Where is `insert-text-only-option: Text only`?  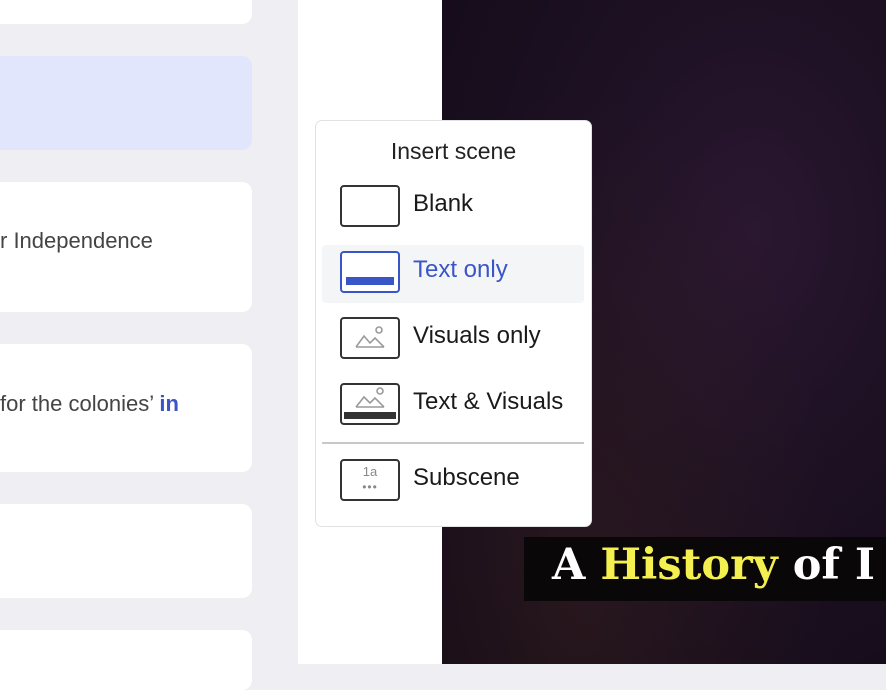 insert-text-only-option: Text only is located at coordinates (453, 274).